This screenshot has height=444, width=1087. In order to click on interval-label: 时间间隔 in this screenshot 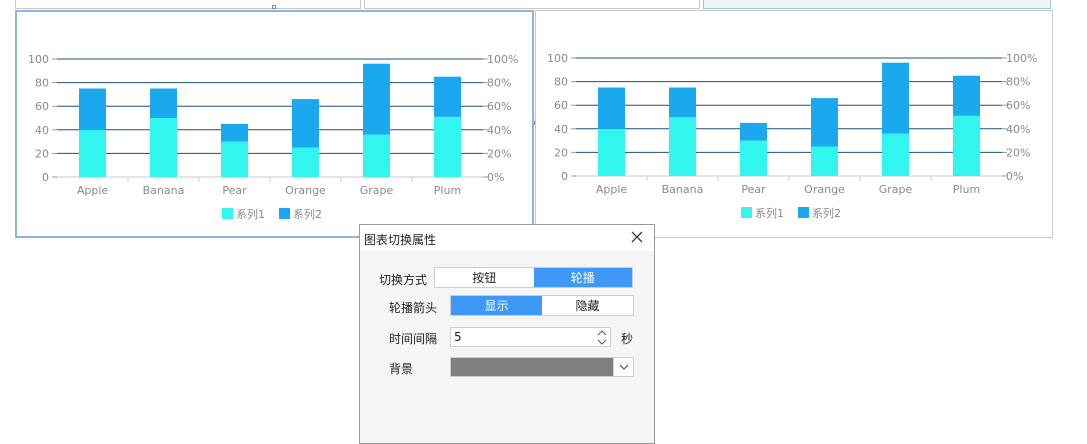, I will do `click(413, 339)`.